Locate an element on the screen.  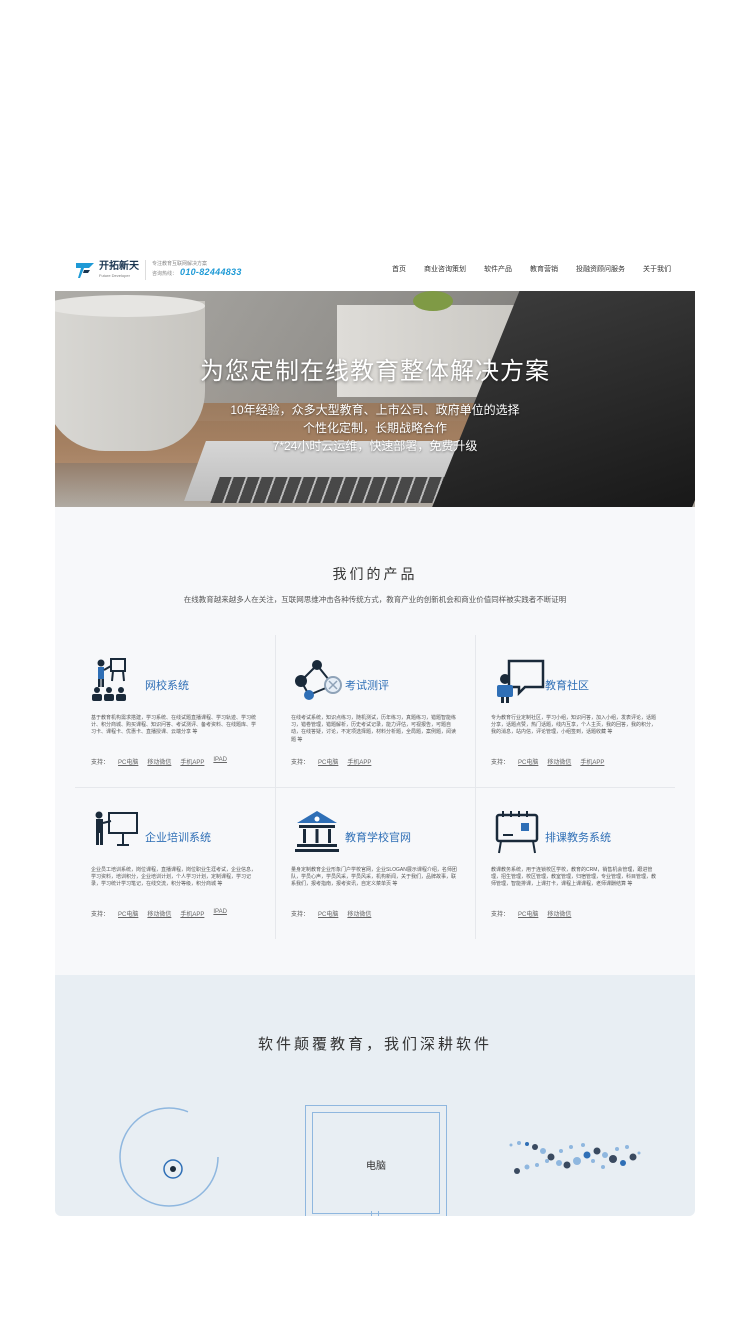
hero-line: 10年经验，众多大型教育、上市公司、政府单位的选择 is located at coordinates (375, 410).